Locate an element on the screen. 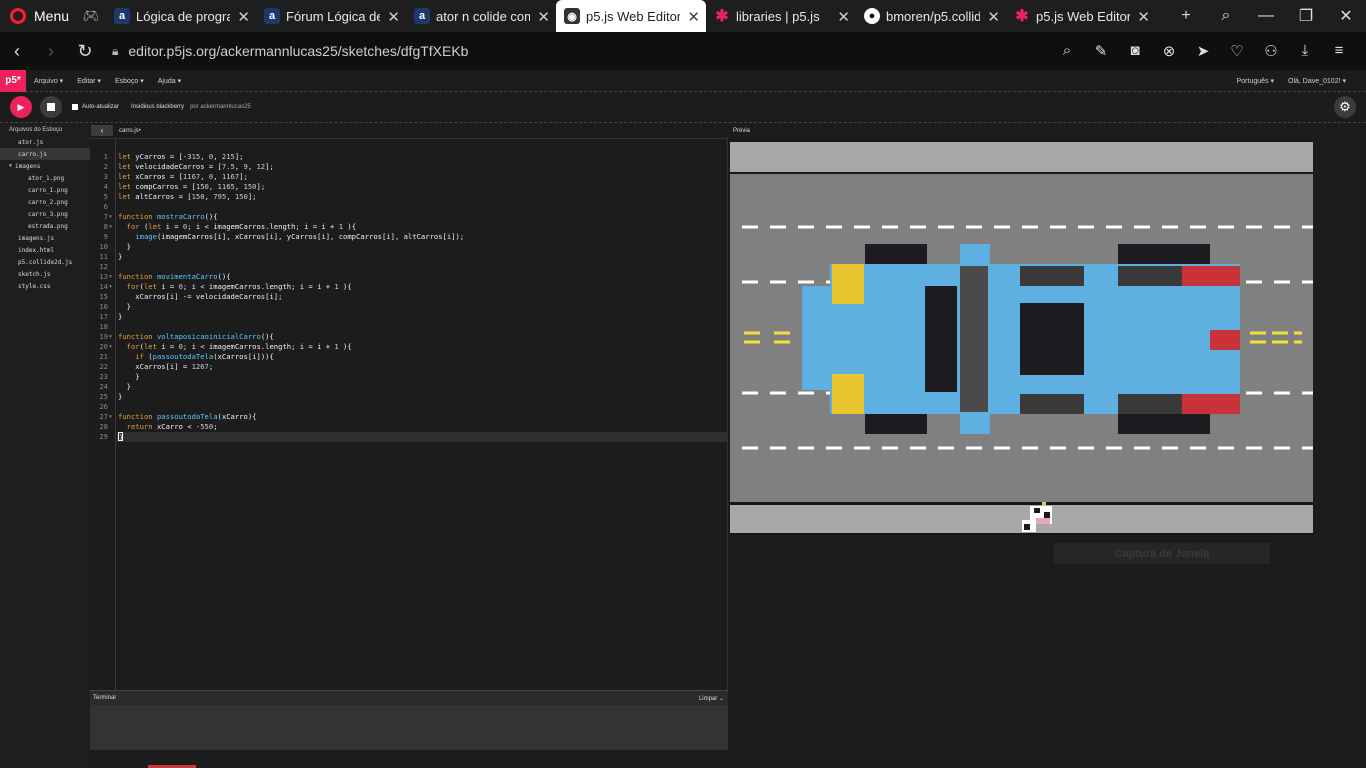 The image size is (1366, 768). auto-refresh-checkbox: Auto-atualizar is located at coordinates (95, 107).